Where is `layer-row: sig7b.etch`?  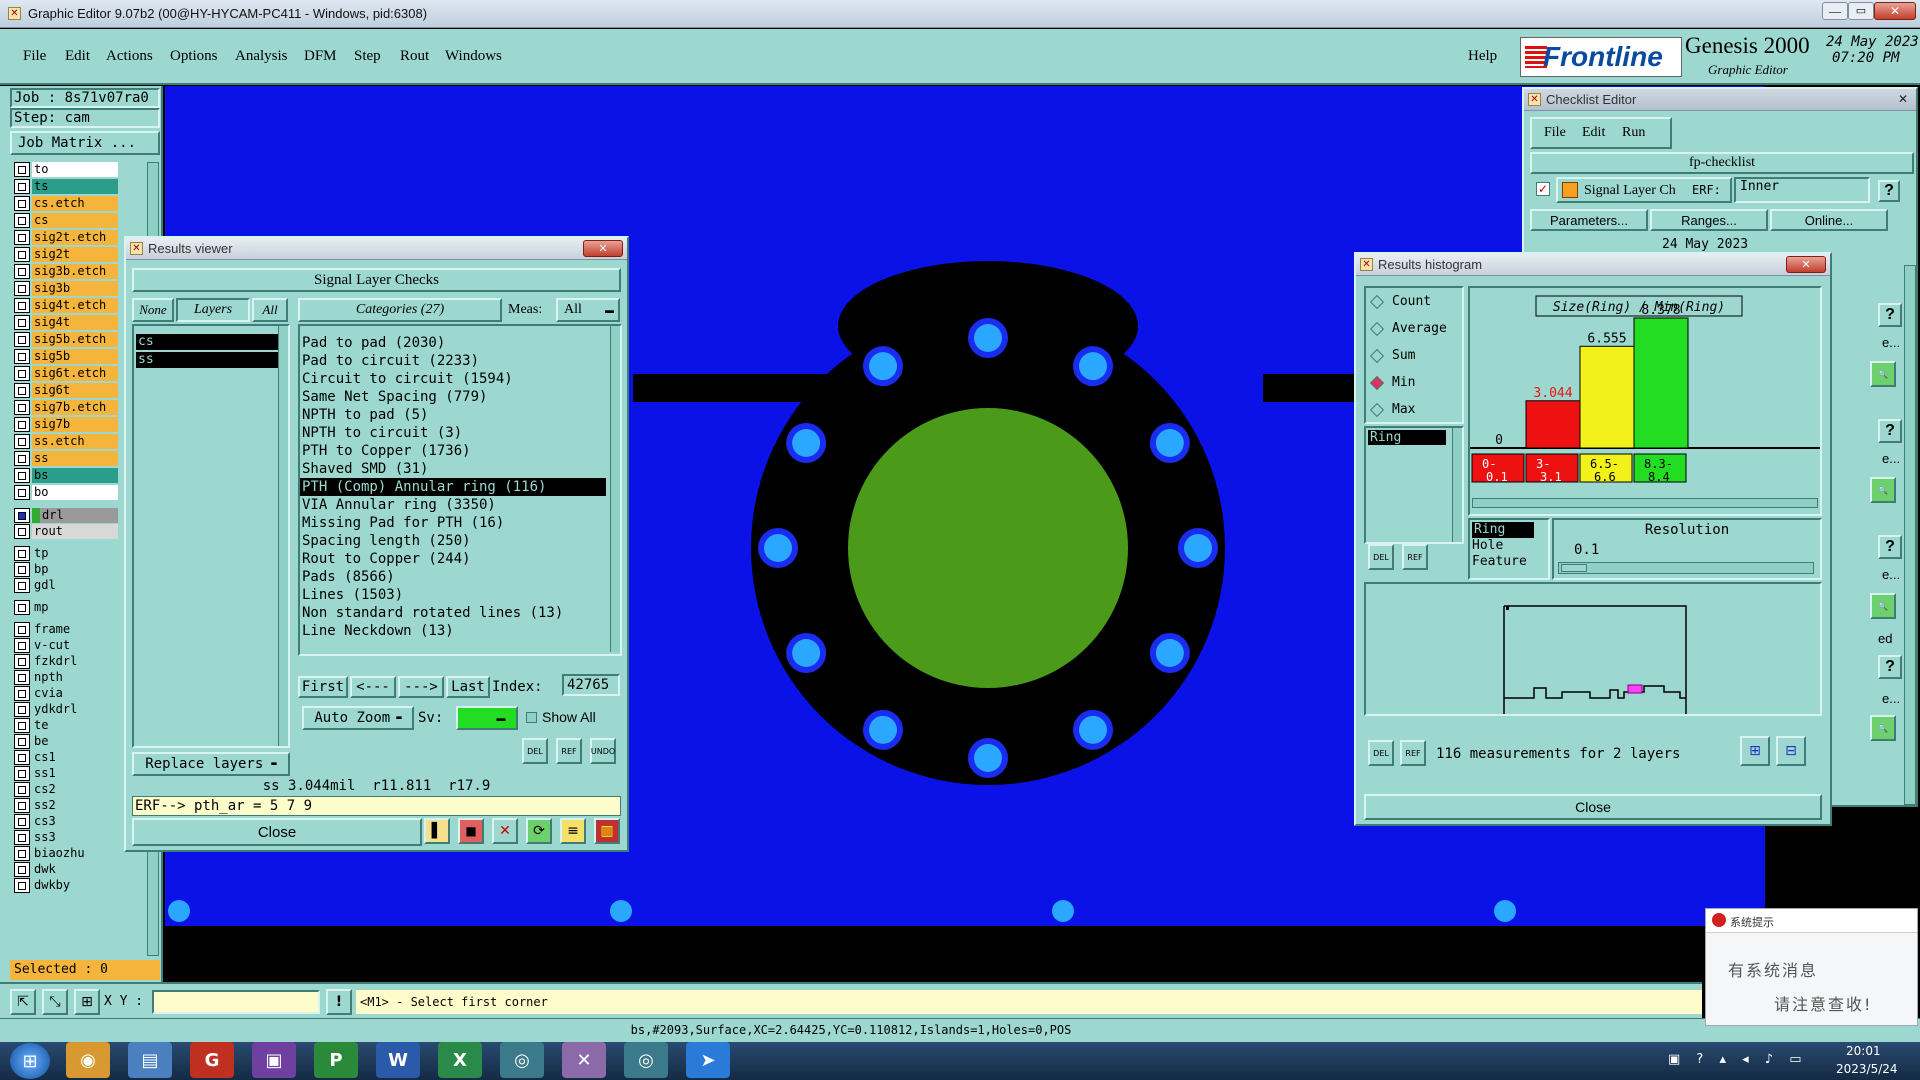 layer-row: sig7b.etch is located at coordinates (72, 407).